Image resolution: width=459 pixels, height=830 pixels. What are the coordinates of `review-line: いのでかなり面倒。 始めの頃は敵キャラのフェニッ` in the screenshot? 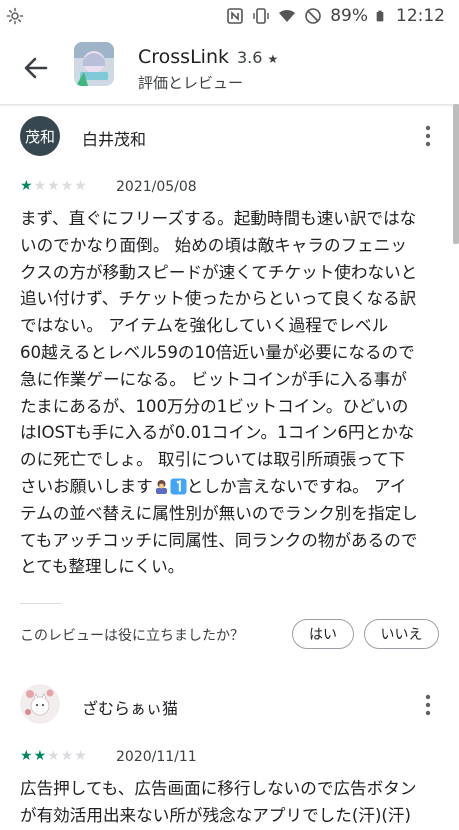 It's located at (213, 245).